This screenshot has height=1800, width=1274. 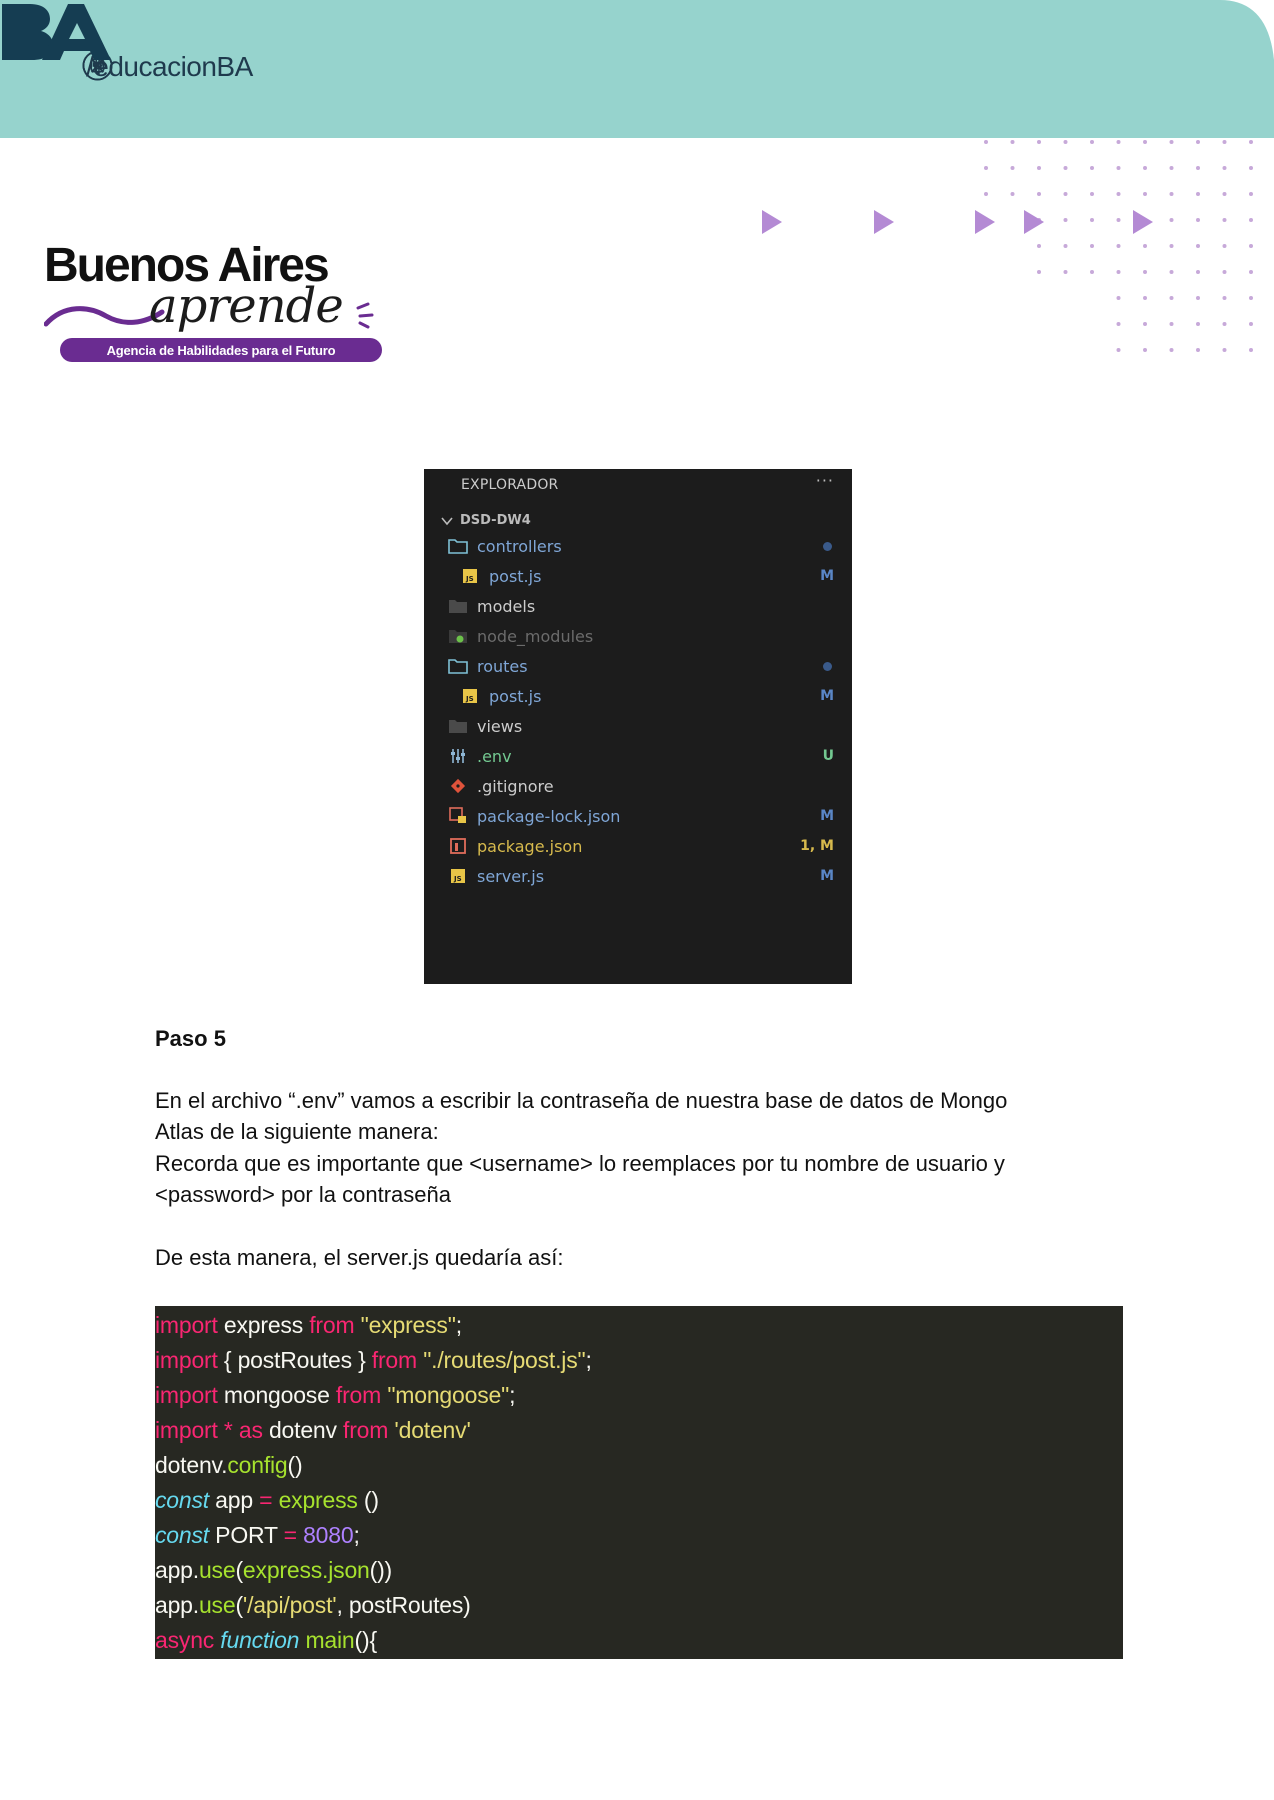 What do you see at coordinates (515, 786) in the screenshot?
I see `explorer-item-label: .gitignore` at bounding box center [515, 786].